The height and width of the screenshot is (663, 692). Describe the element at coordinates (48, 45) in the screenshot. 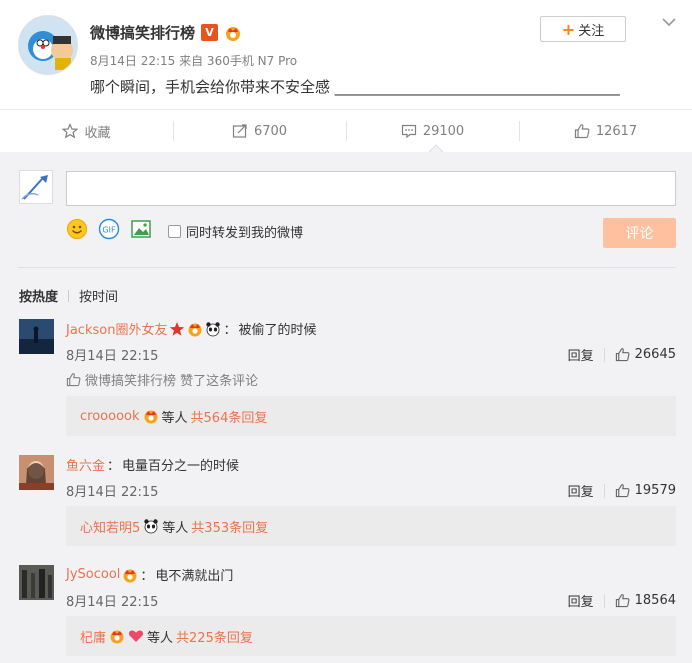

I see `author-avatar` at that location.